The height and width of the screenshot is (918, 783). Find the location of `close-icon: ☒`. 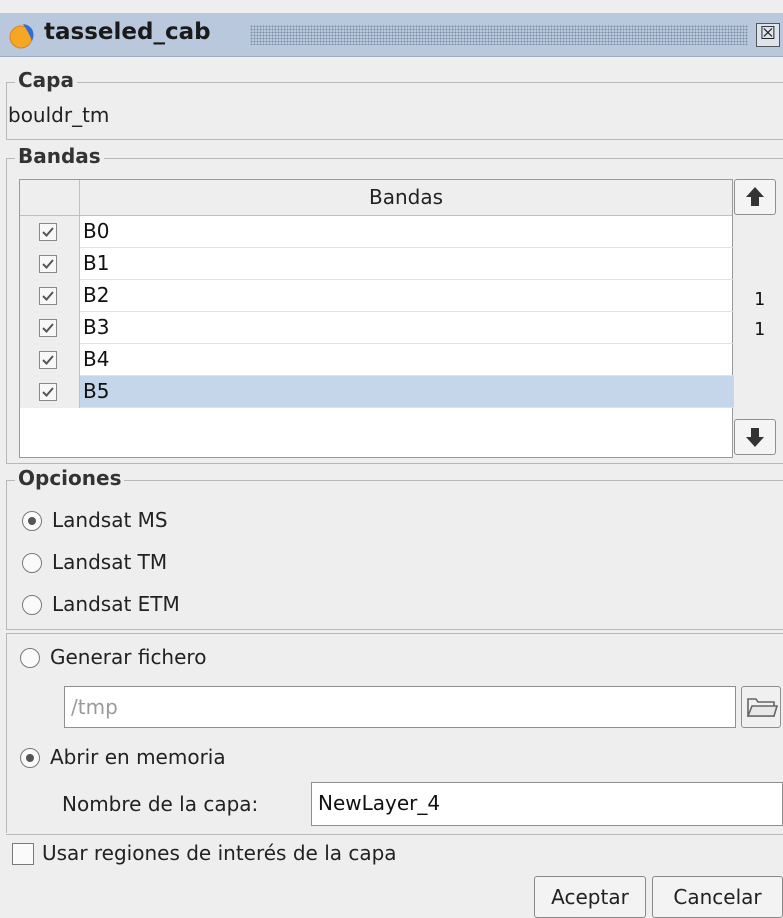

close-icon: ☒ is located at coordinates (768, 33).